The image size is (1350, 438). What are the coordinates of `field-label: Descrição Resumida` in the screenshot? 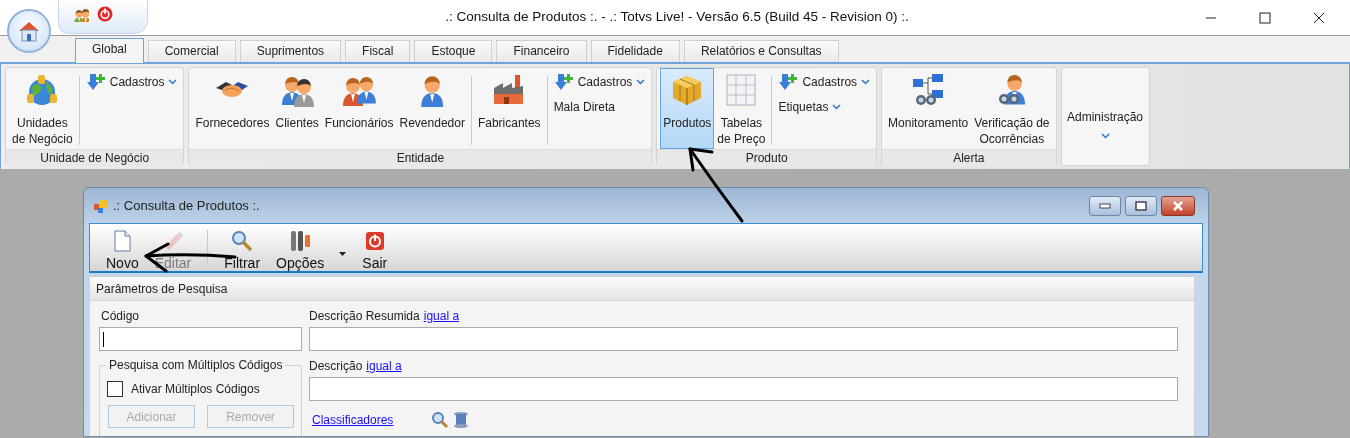 It's located at (364, 316).